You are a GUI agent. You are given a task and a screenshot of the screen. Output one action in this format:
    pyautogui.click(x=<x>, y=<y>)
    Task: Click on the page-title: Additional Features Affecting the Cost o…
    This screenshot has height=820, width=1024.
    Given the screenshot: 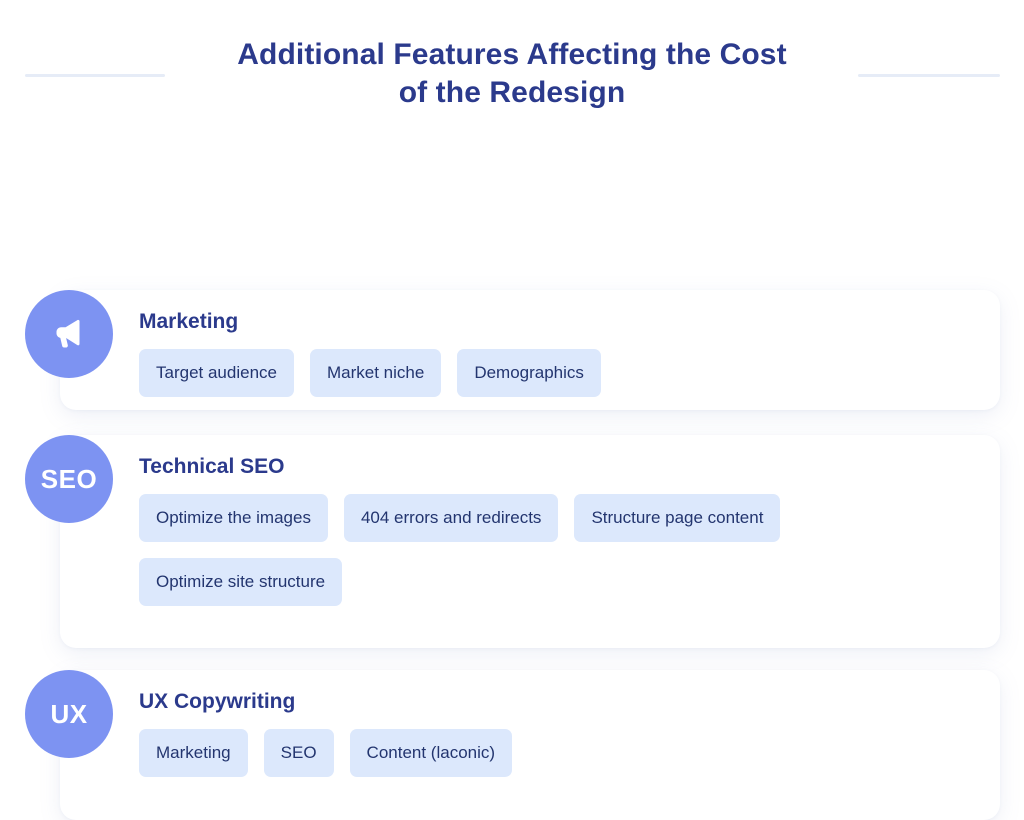 What is the action you would take?
    pyautogui.click(x=512, y=74)
    